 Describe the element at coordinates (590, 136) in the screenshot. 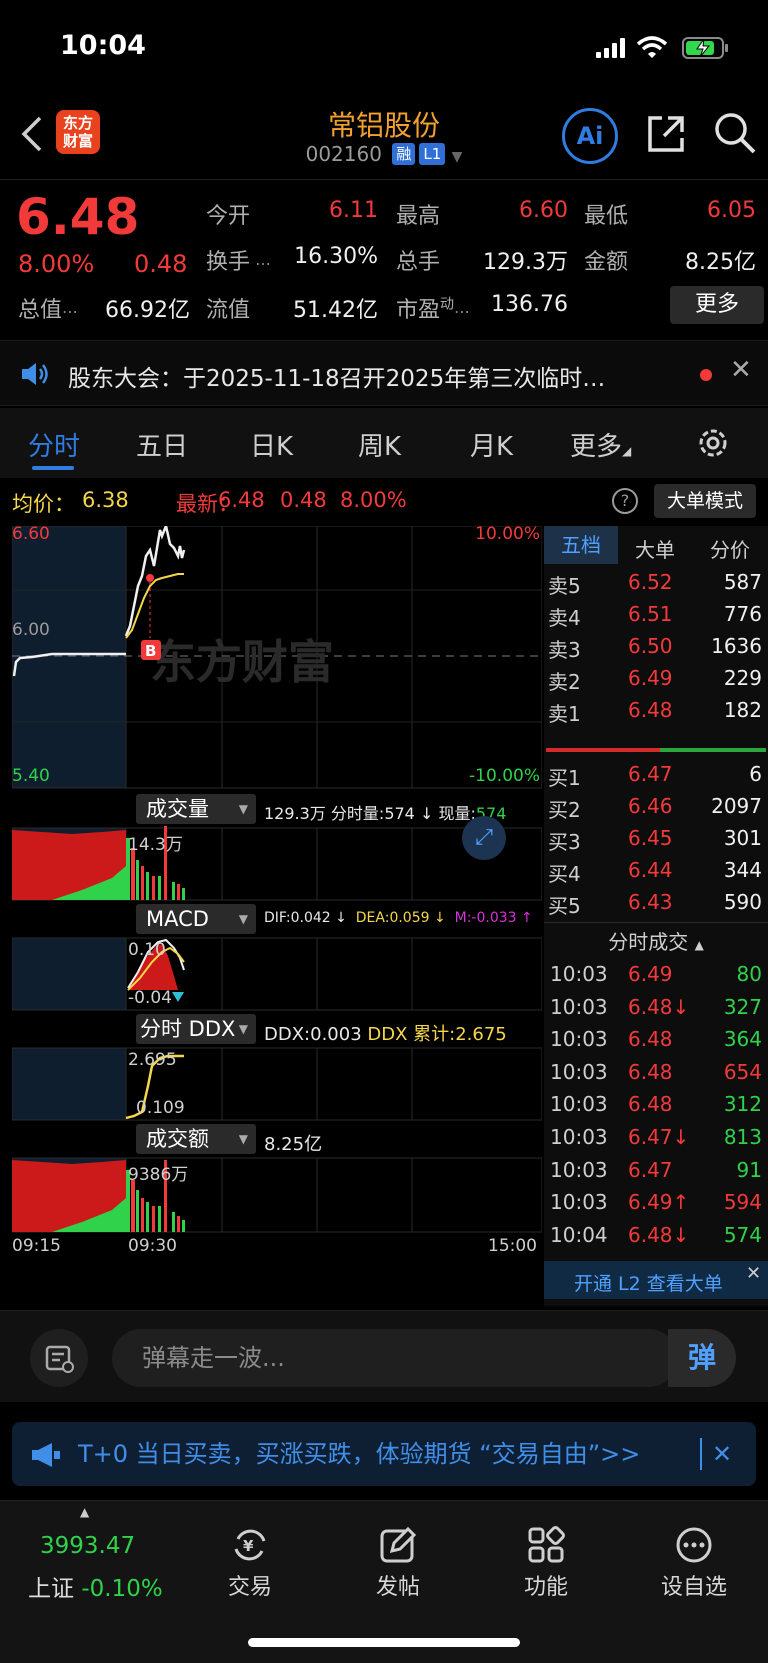

I see `ai-button: Ai` at that location.